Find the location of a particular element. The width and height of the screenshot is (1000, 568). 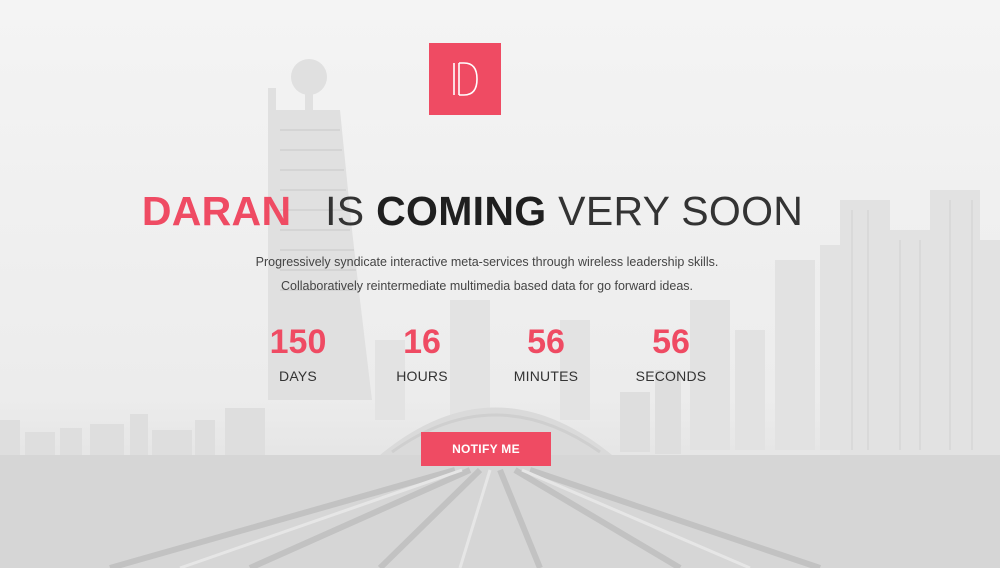

headline-very-soon: VERY SOON is located at coordinates (681, 211).